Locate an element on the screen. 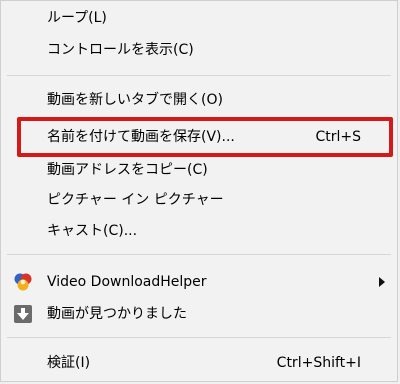 The width and height of the screenshot is (400, 384). menu-item-videos-found: 動画が見つかりました is located at coordinates (199, 314).